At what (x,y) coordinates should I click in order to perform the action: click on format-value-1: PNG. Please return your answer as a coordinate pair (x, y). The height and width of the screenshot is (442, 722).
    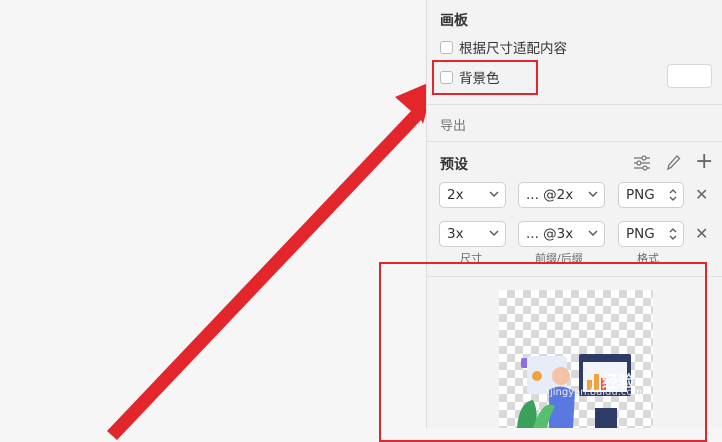
    Looking at the image, I should click on (640, 195).